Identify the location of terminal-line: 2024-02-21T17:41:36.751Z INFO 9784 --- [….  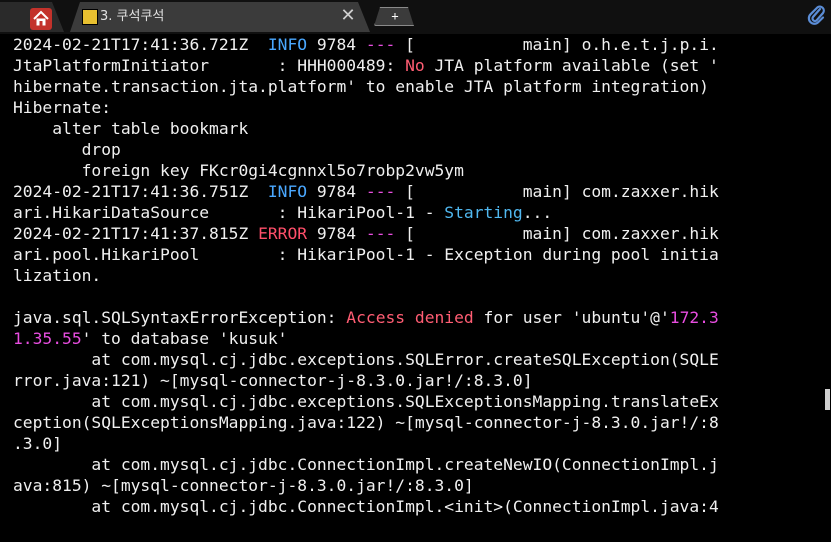
(366, 191).